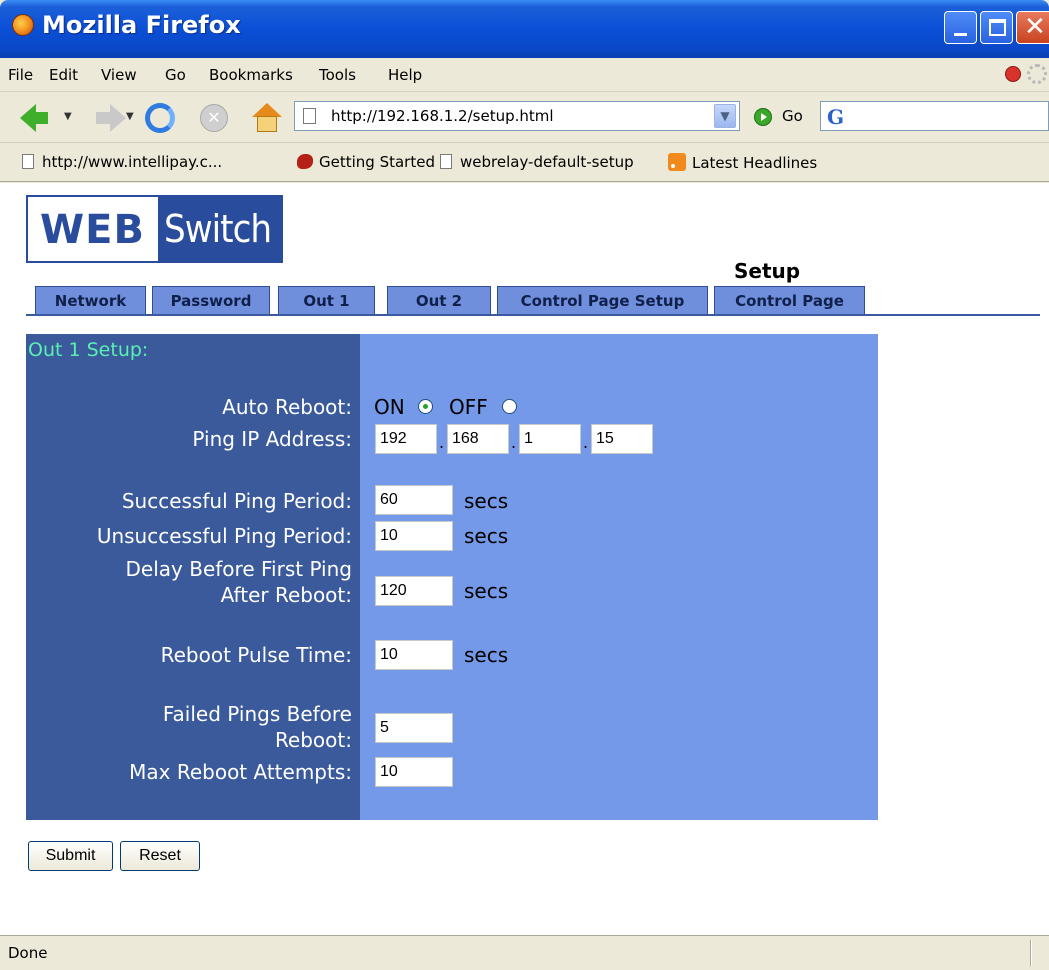 The height and width of the screenshot is (970, 1049). Describe the element at coordinates (755, 163) in the screenshot. I see `bookmark-label: Latest Headlines` at that location.